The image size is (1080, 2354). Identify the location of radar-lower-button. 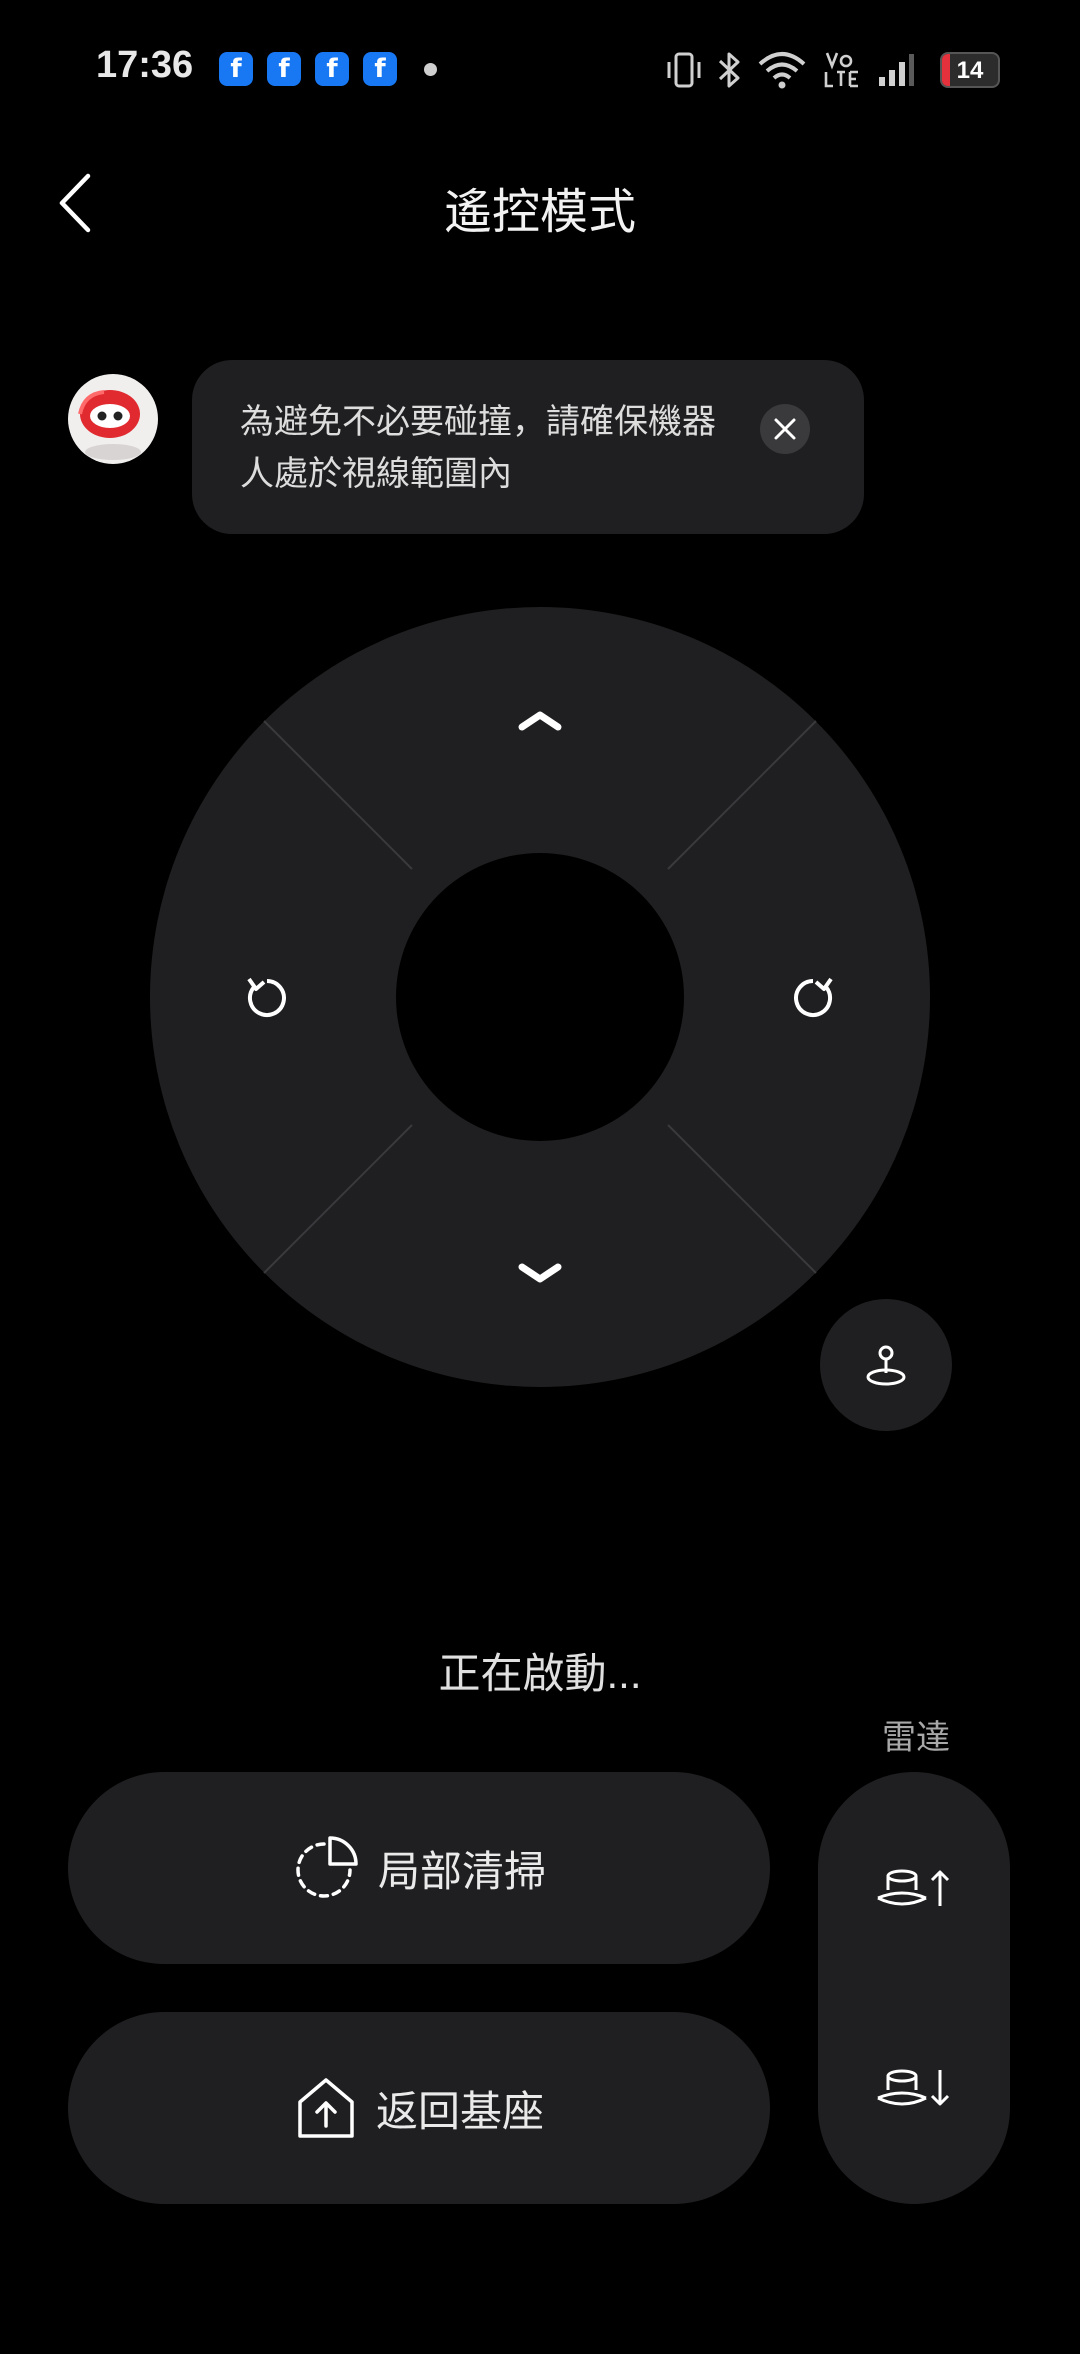
(914, 2088).